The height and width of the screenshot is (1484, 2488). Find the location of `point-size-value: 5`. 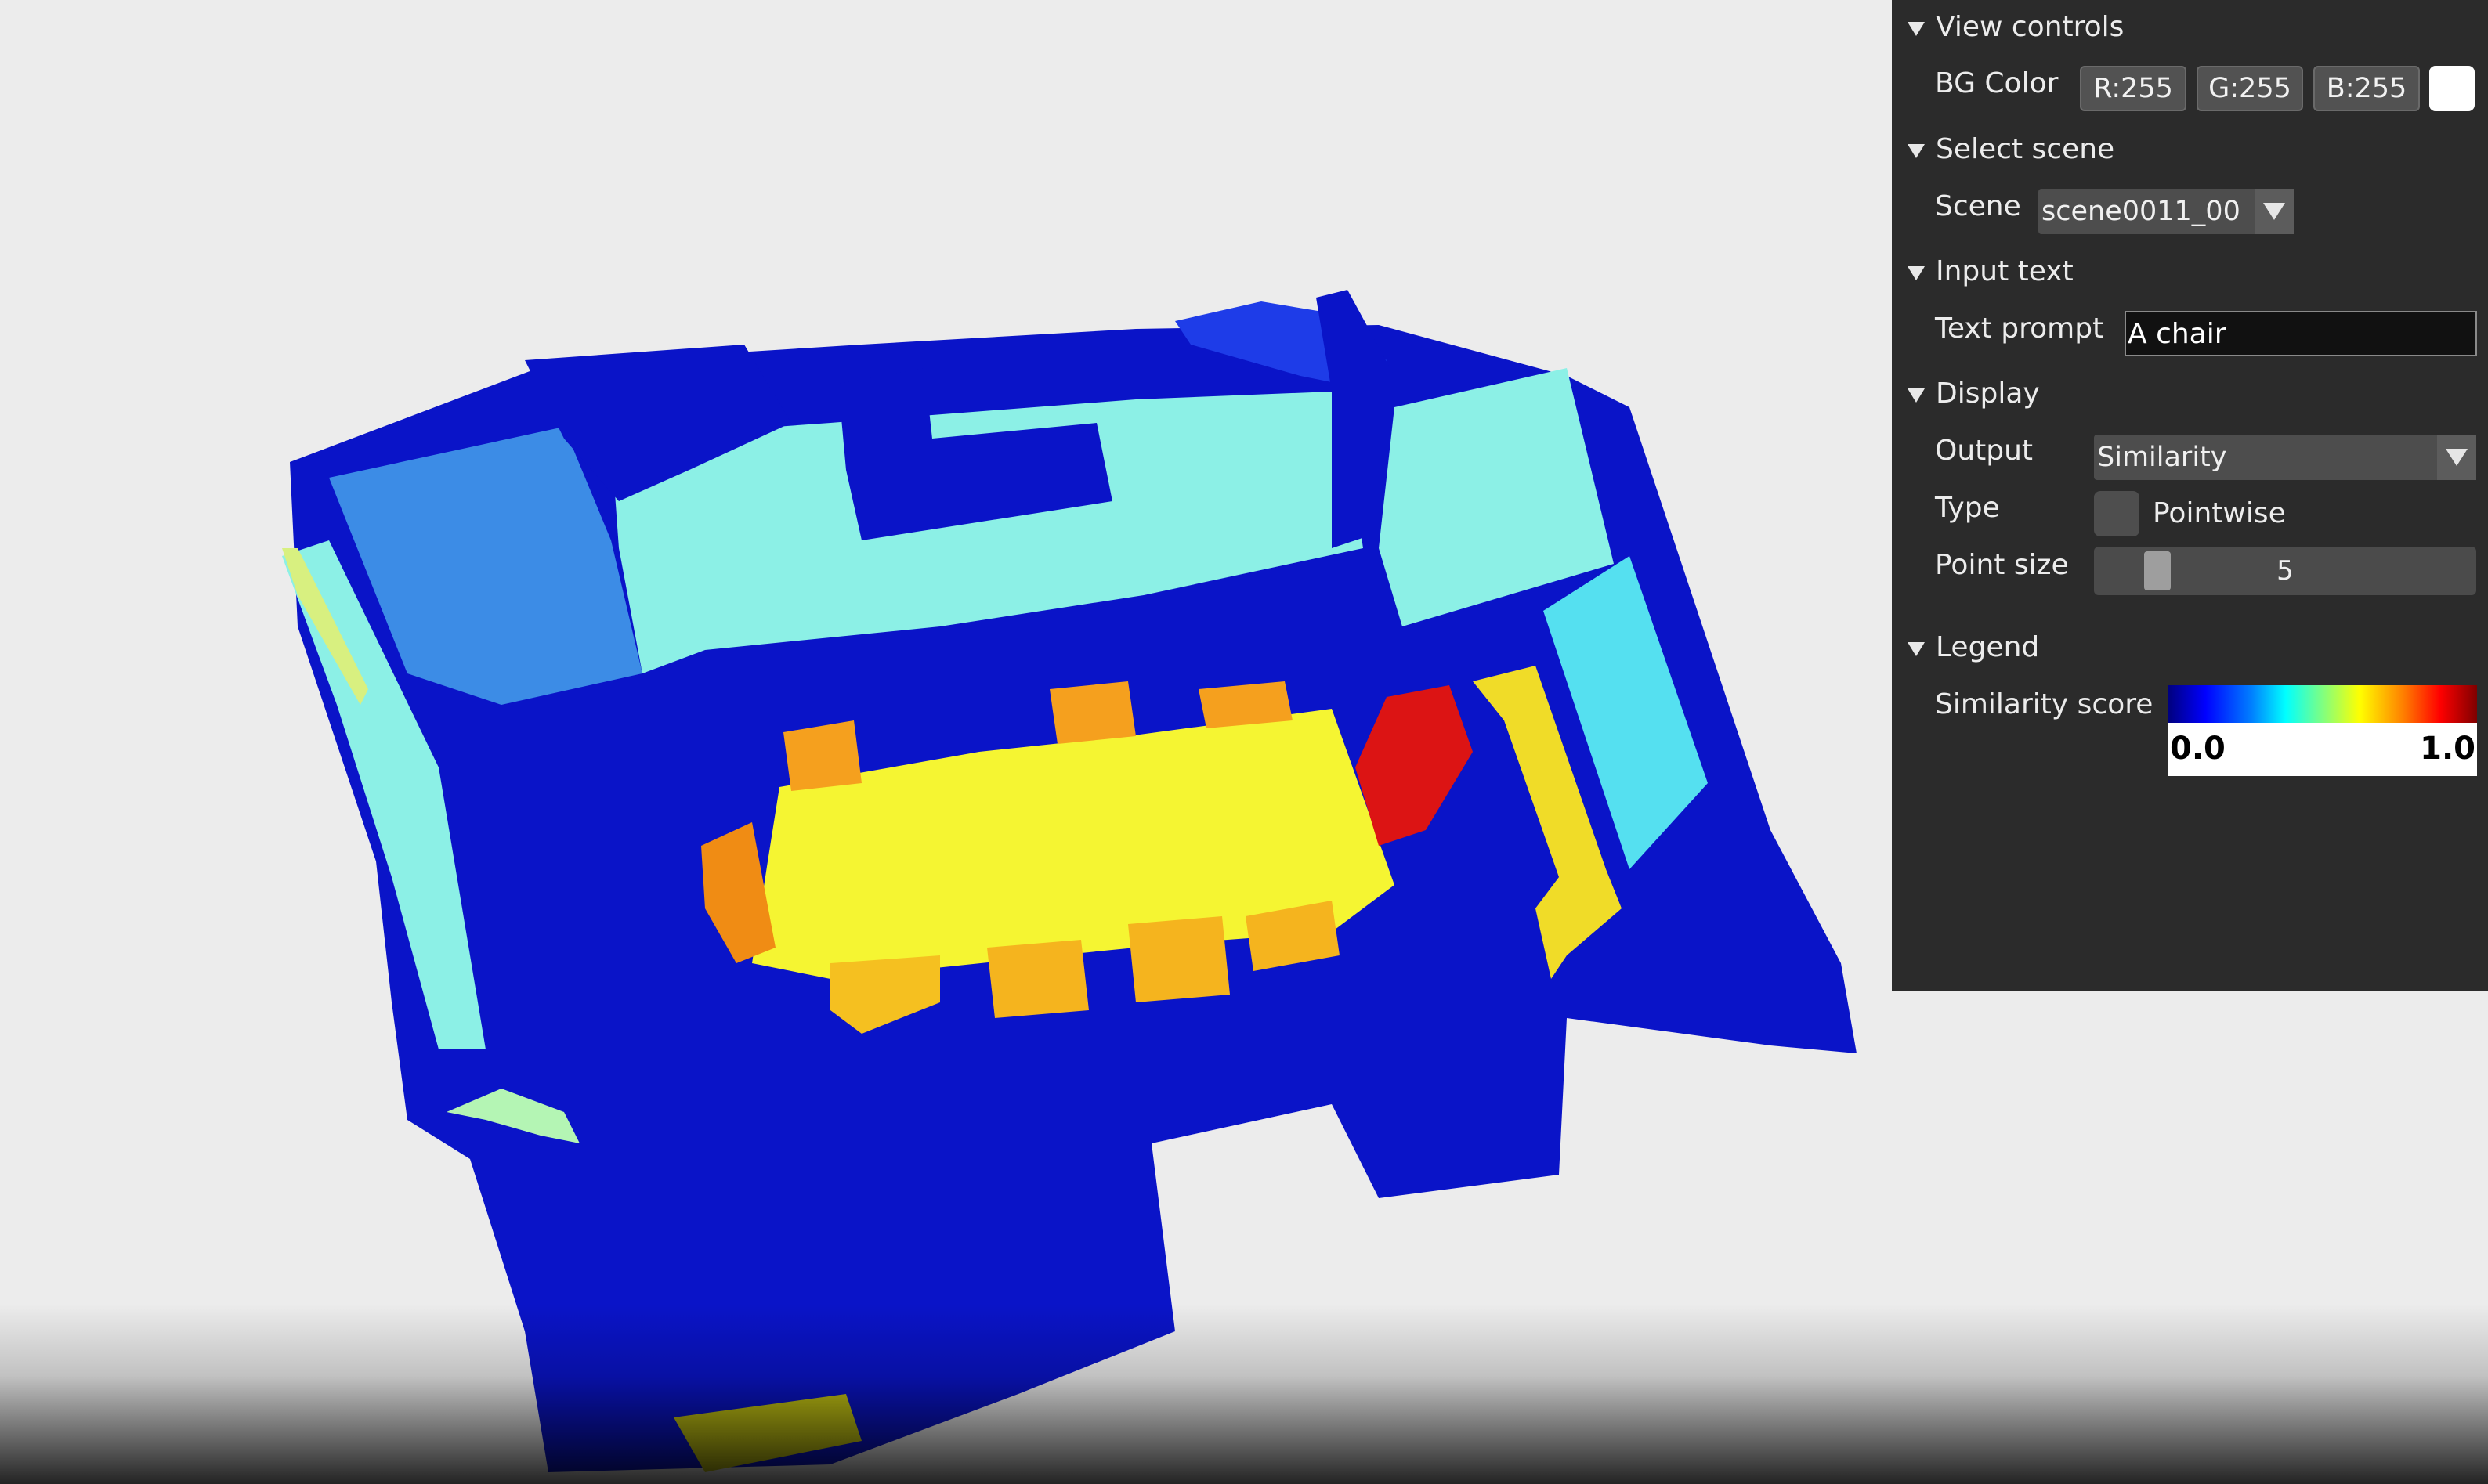

point-size-value: 5 is located at coordinates (2285, 571).